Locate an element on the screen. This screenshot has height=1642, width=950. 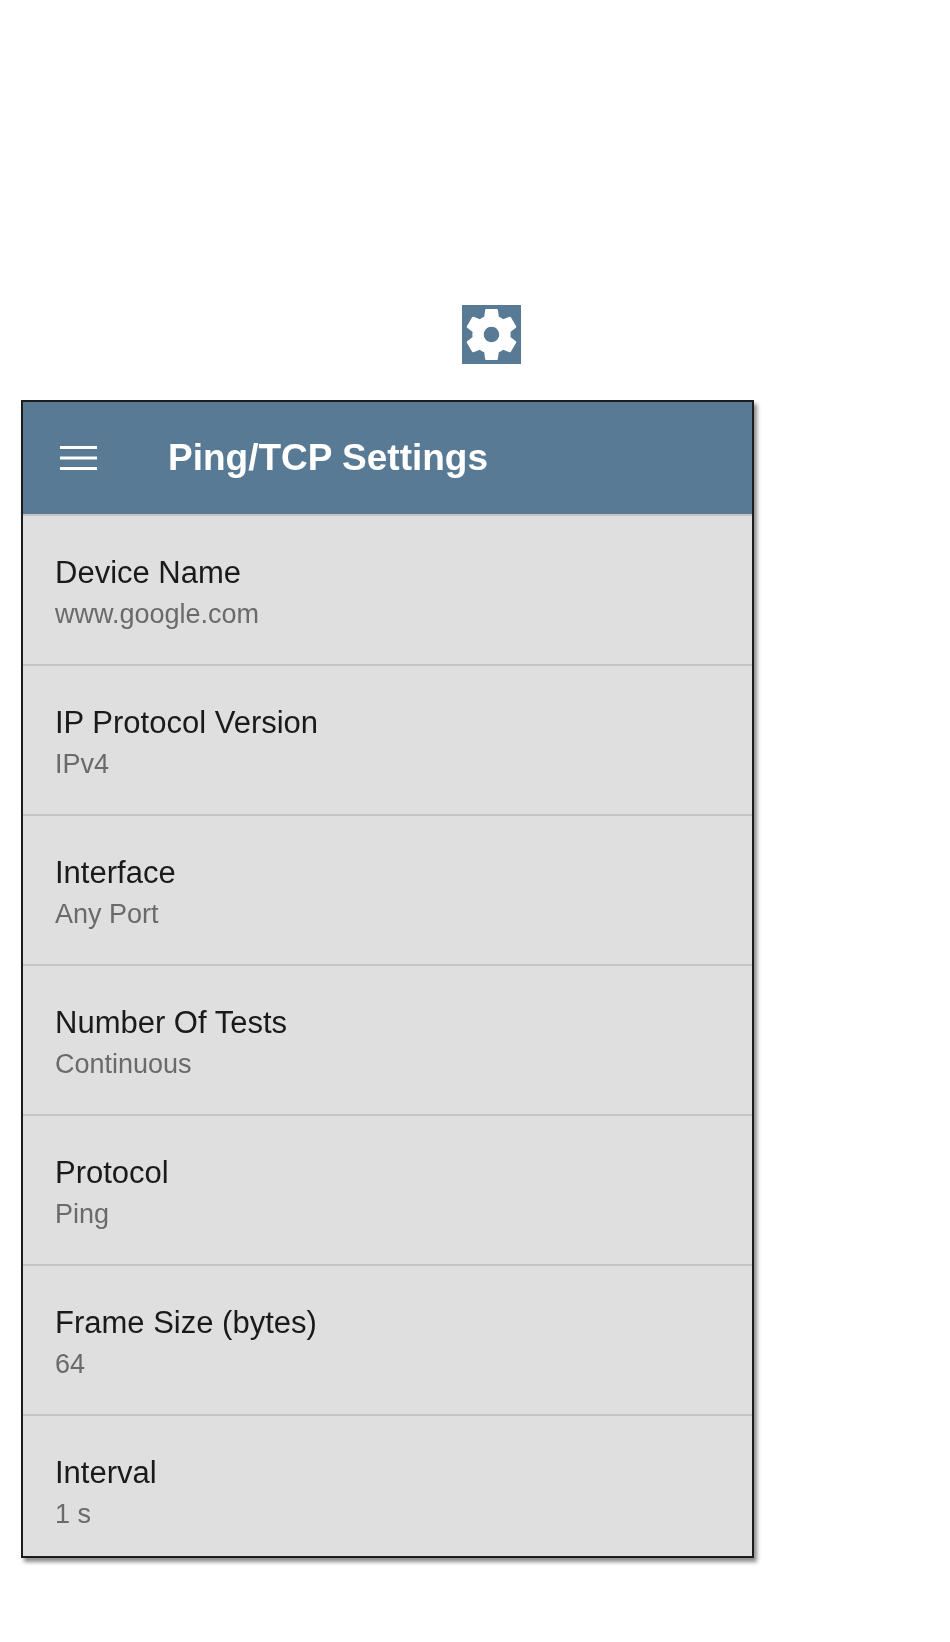
setting-value: IPv4 is located at coordinates (82, 764).